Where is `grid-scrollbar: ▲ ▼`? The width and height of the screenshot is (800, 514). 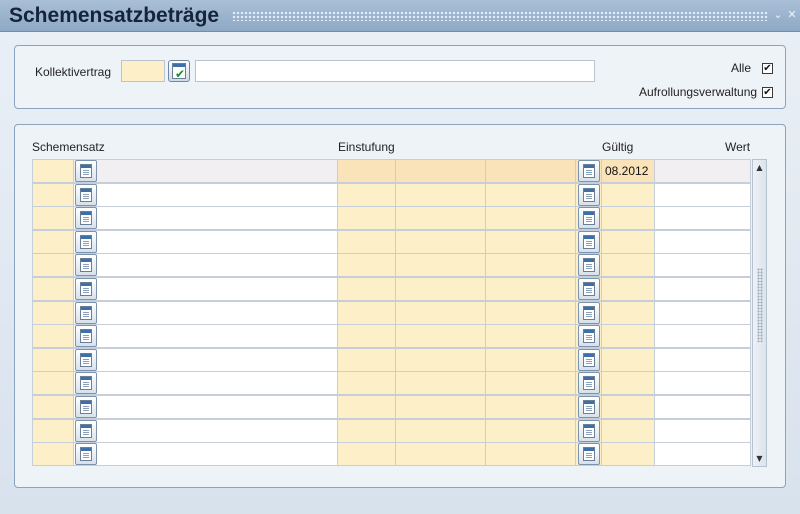 grid-scrollbar: ▲ ▼ is located at coordinates (759, 313).